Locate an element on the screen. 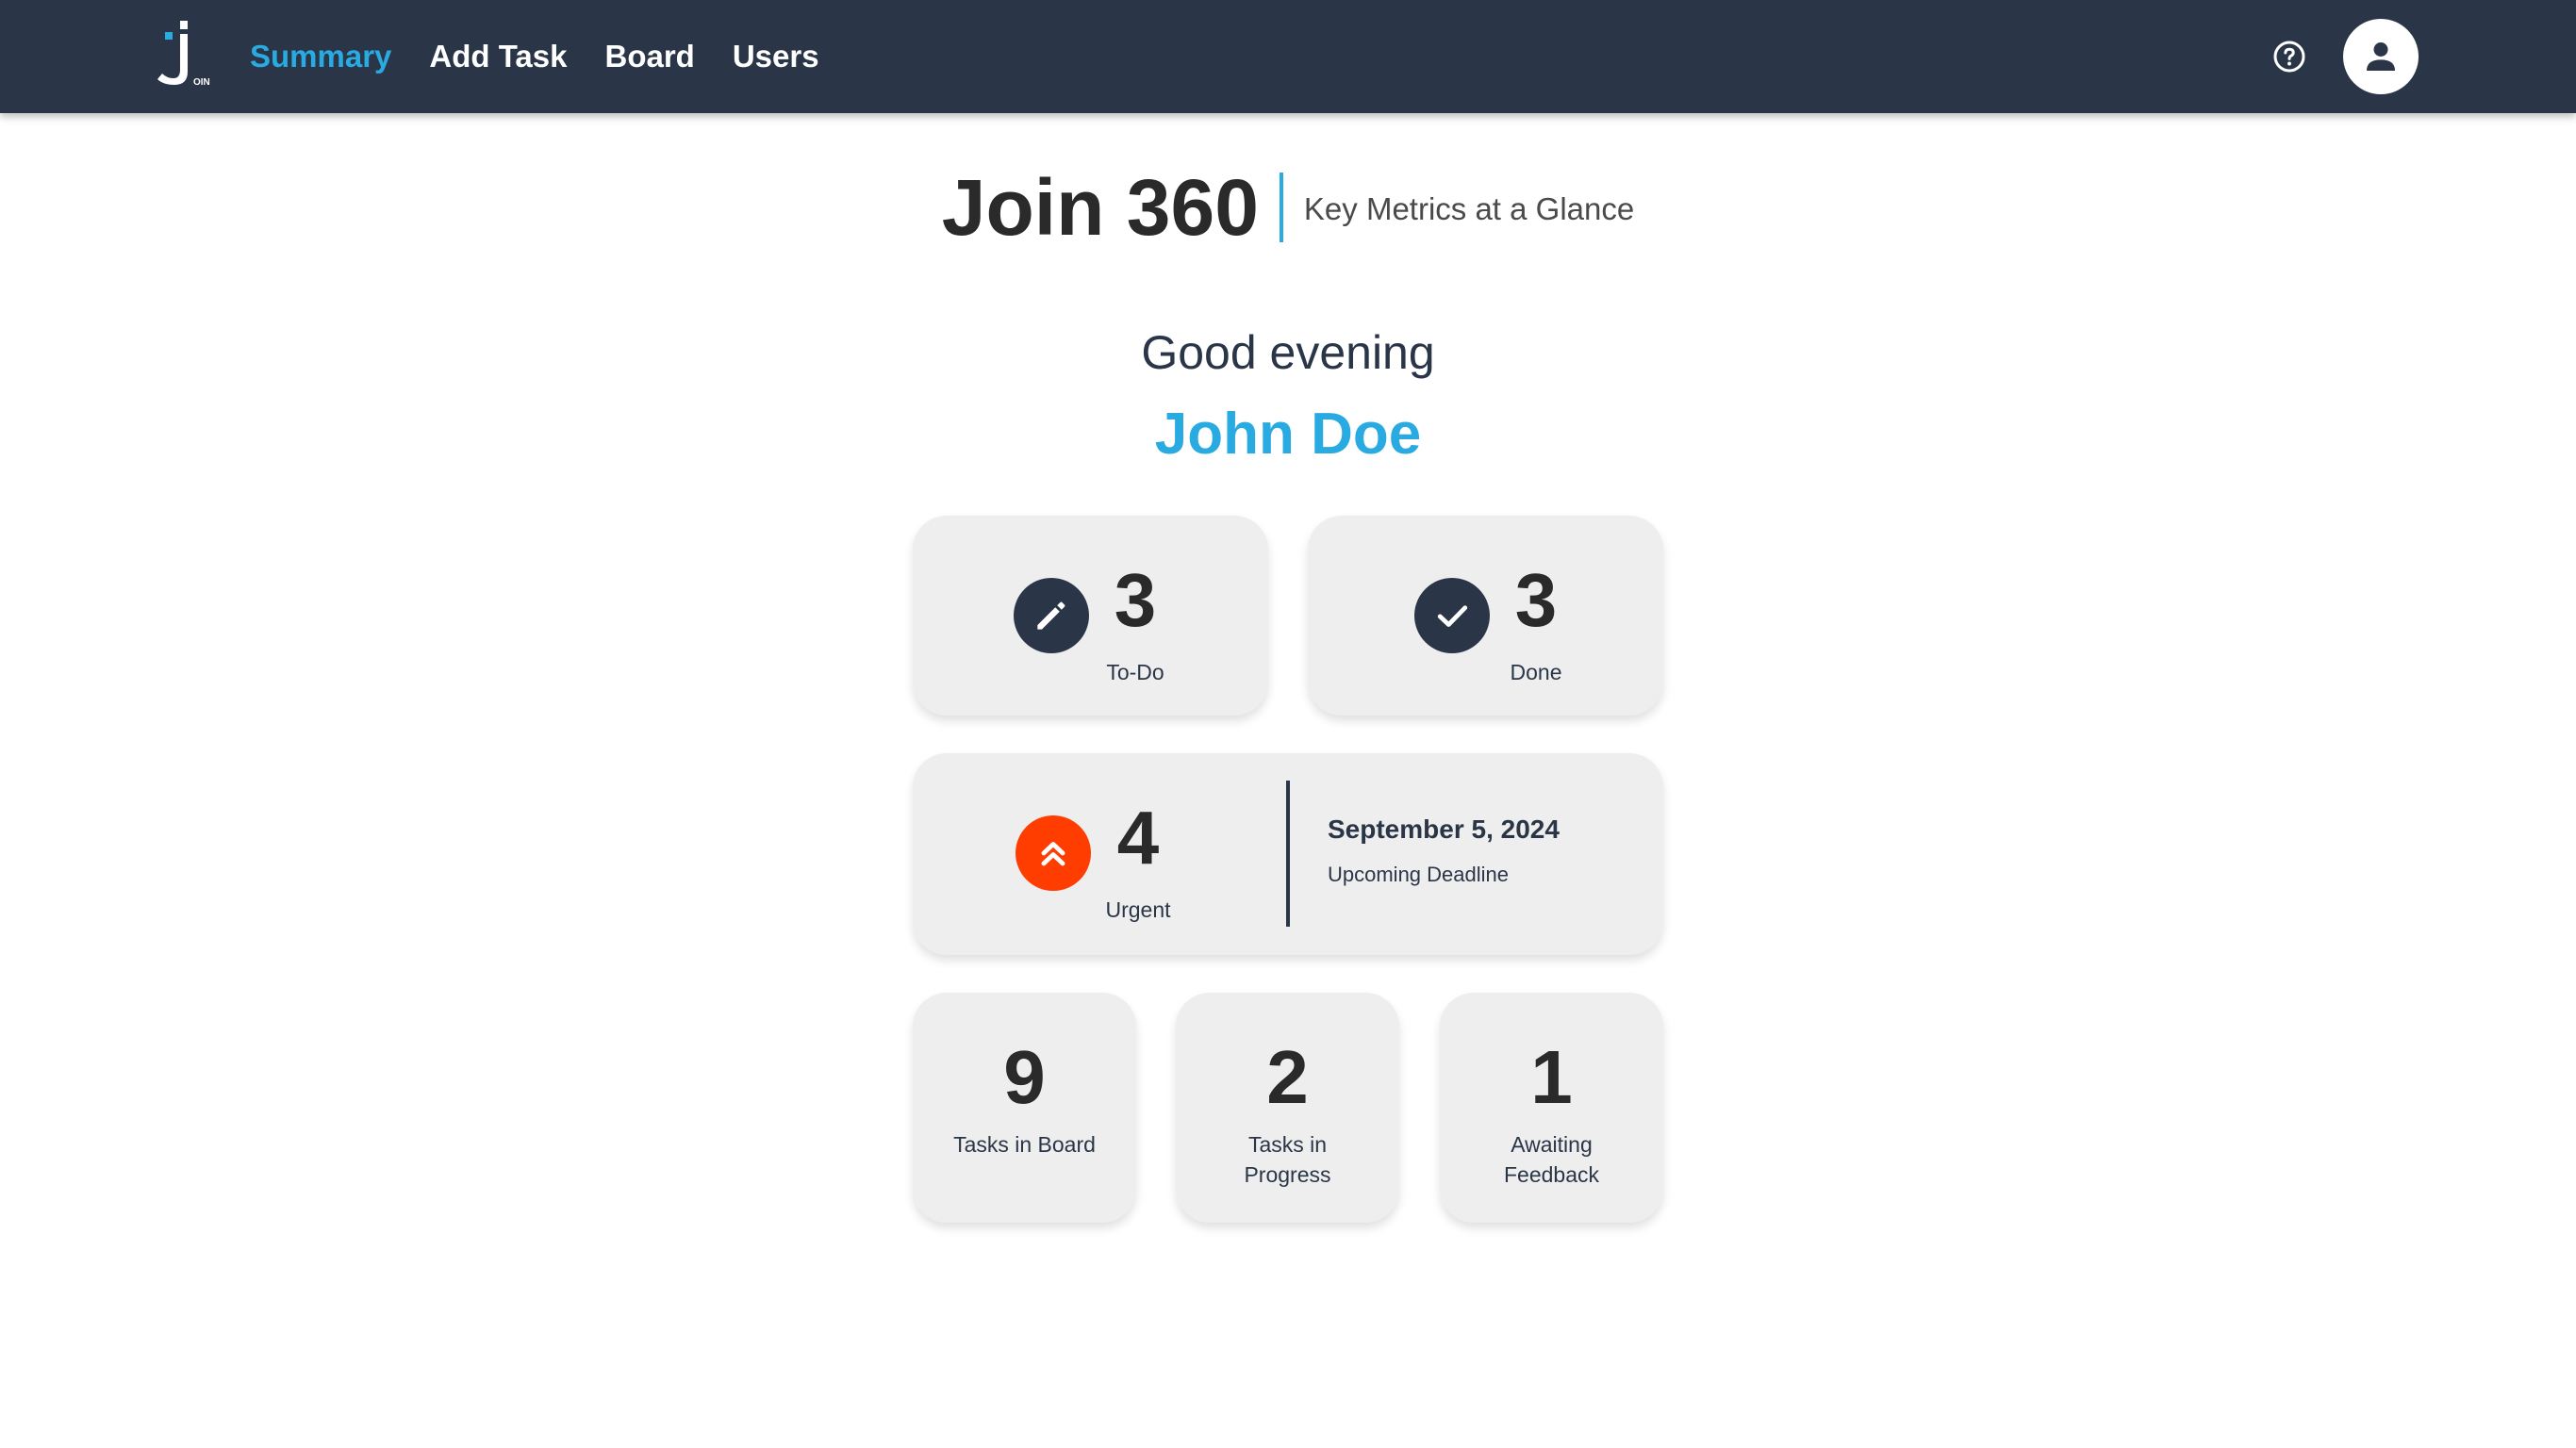 Image resolution: width=2576 pixels, height=1448 pixels. user-avatar-button is located at coordinates (2381, 56).